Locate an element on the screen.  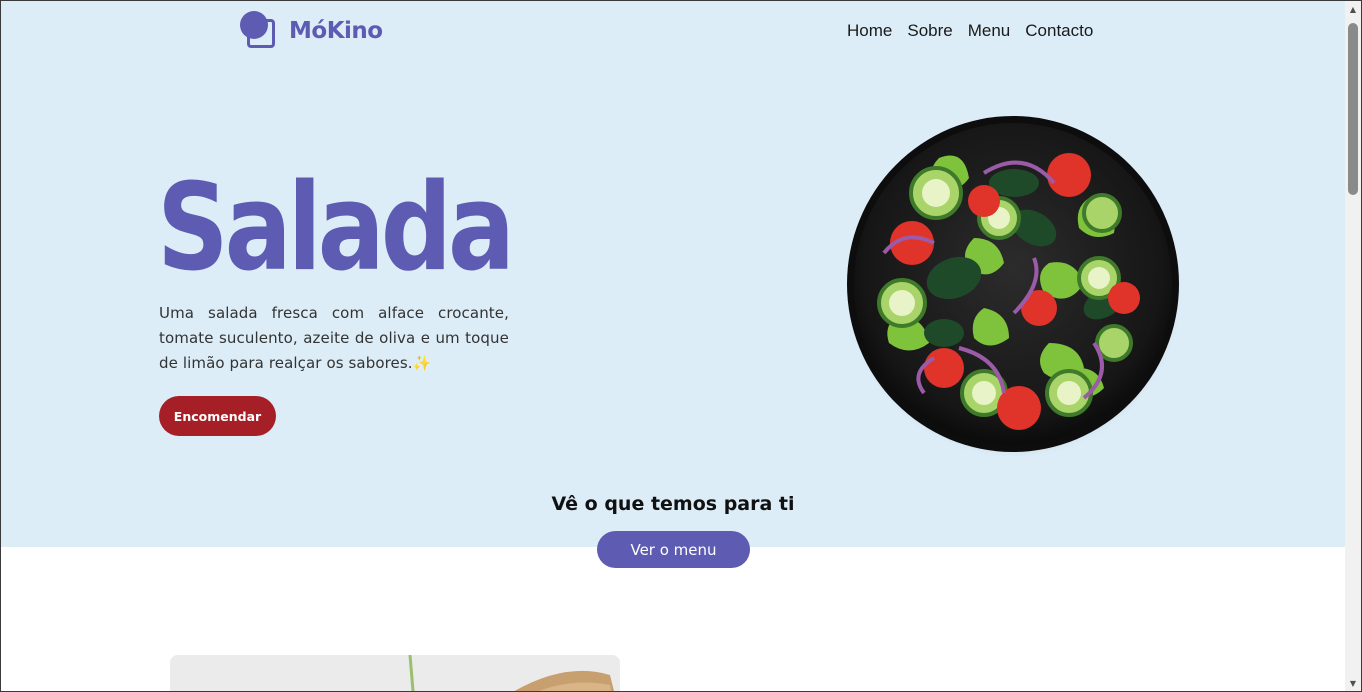
main-nav: Home Sobre Menu Contacto is located at coordinates (970, 31).